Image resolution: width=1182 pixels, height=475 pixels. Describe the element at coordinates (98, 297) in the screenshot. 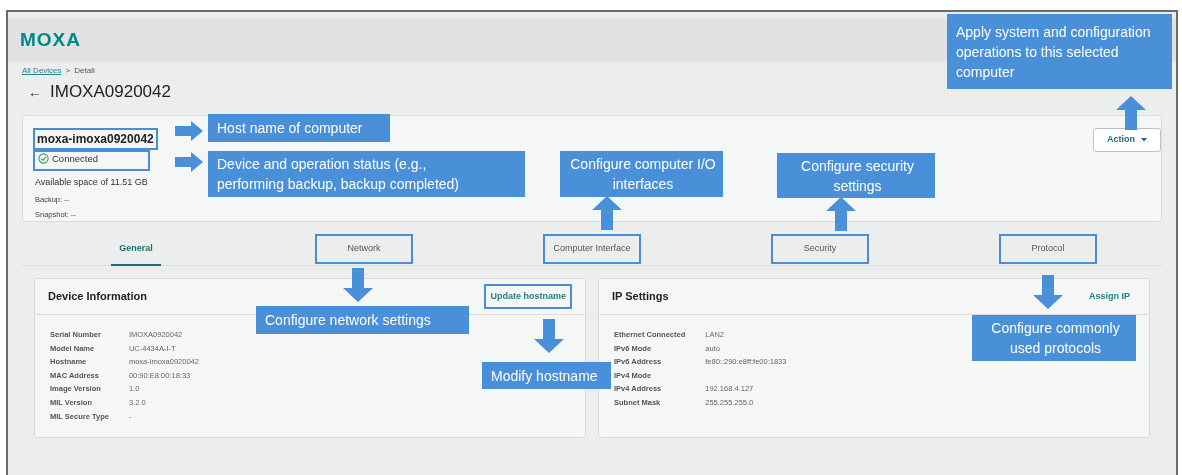

I see `card-title: Device Information` at that location.